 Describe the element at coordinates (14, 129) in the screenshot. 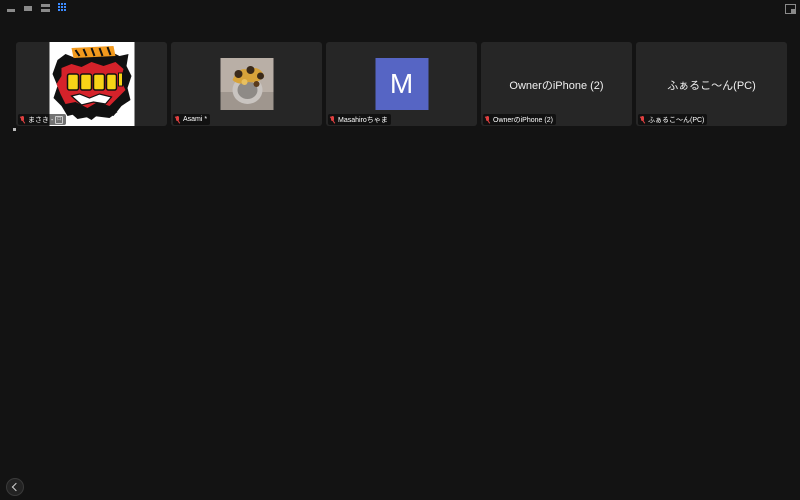

I see `resize-handle` at that location.